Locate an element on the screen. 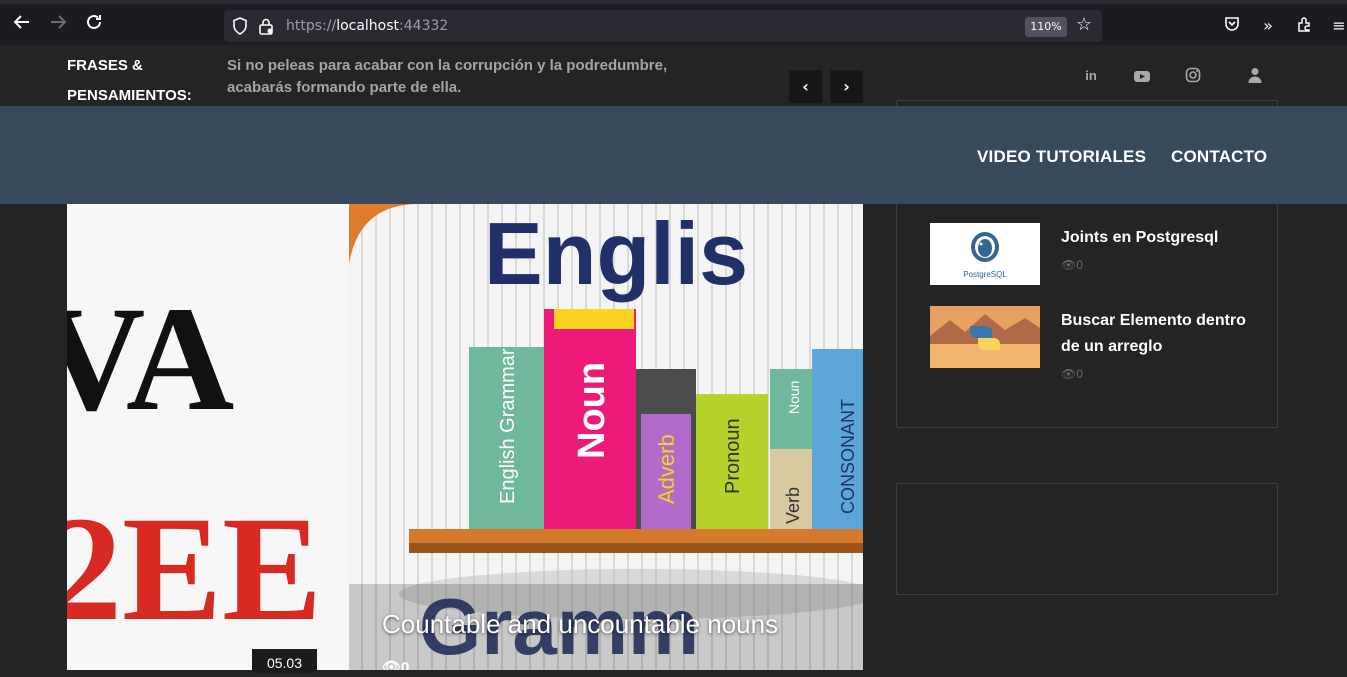 This screenshot has width=1347, height=677. bookmark-star-icon: ☆ is located at coordinates (1084, 24).